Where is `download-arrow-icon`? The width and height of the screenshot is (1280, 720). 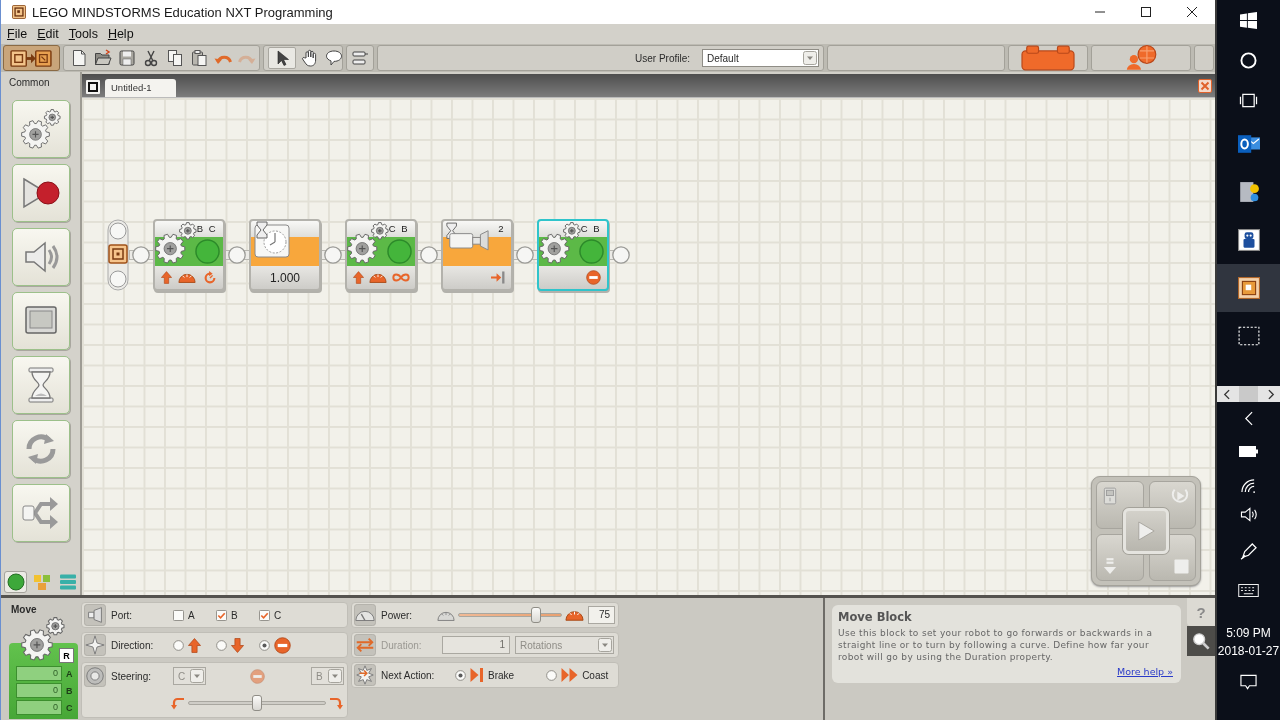 download-arrow-icon is located at coordinates (1110, 566).